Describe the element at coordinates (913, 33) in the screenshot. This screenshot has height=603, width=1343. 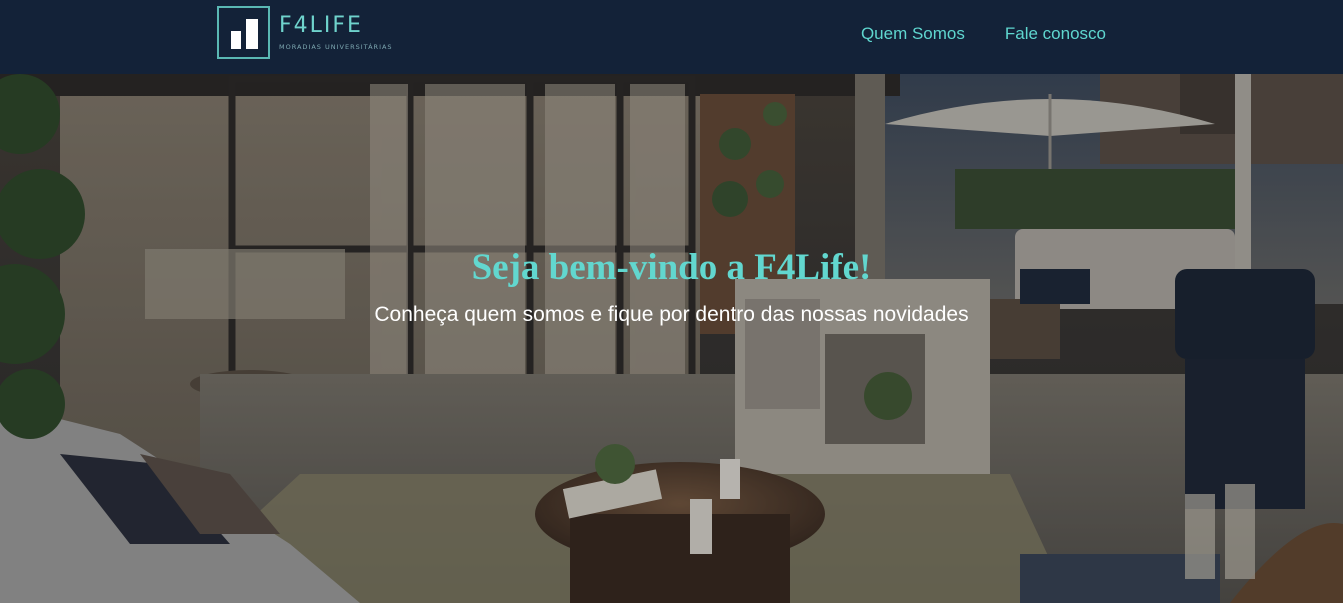
I see `nav-link-quem-somos: Quem Somos` at that location.